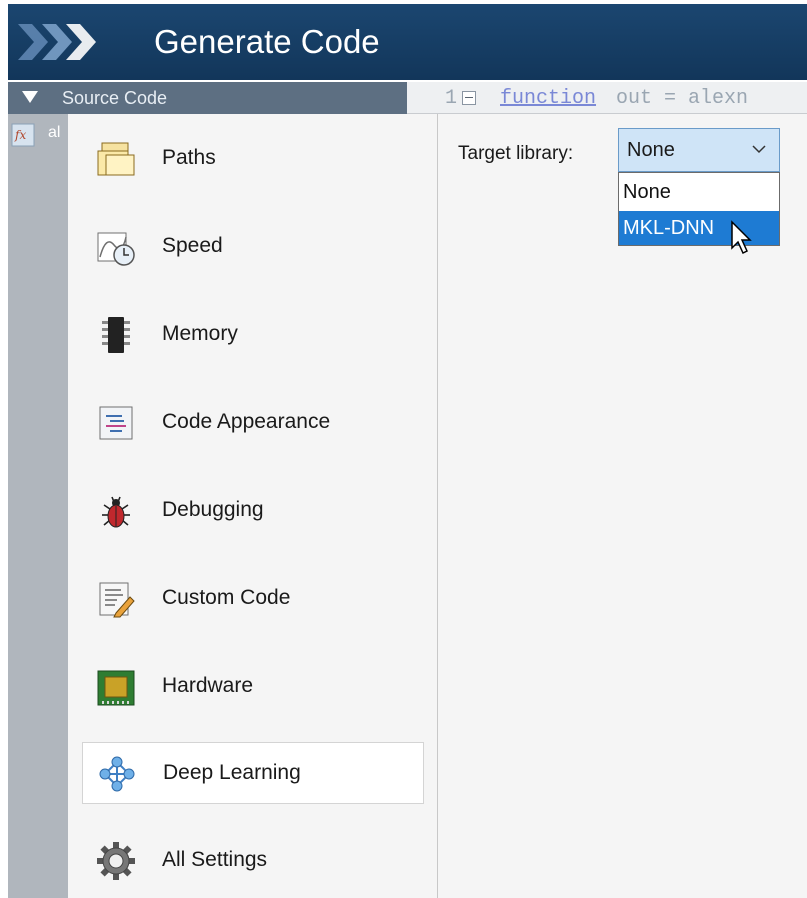 This screenshot has width=807, height=898. What do you see at coordinates (30, 97) in the screenshot?
I see `collapse-triangle-icon` at bounding box center [30, 97].